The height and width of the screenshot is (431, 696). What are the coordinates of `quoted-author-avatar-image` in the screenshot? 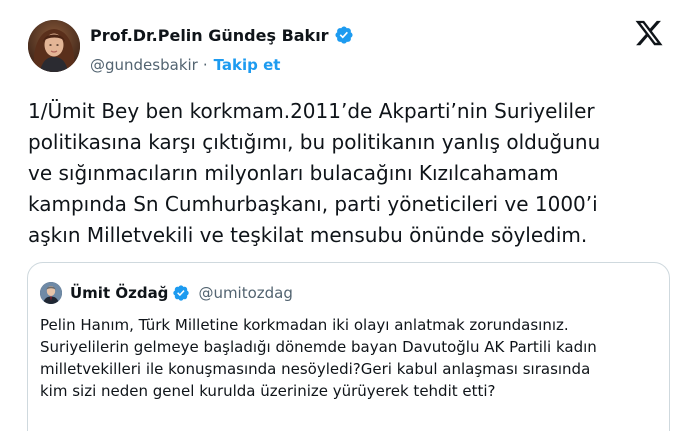 It's located at (51, 293).